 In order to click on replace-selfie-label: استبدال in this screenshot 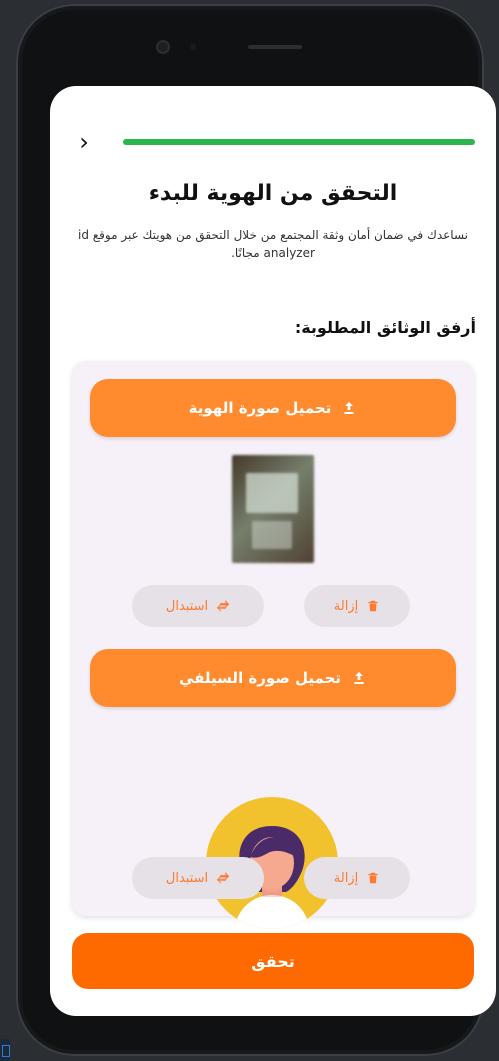, I will do `click(187, 878)`.